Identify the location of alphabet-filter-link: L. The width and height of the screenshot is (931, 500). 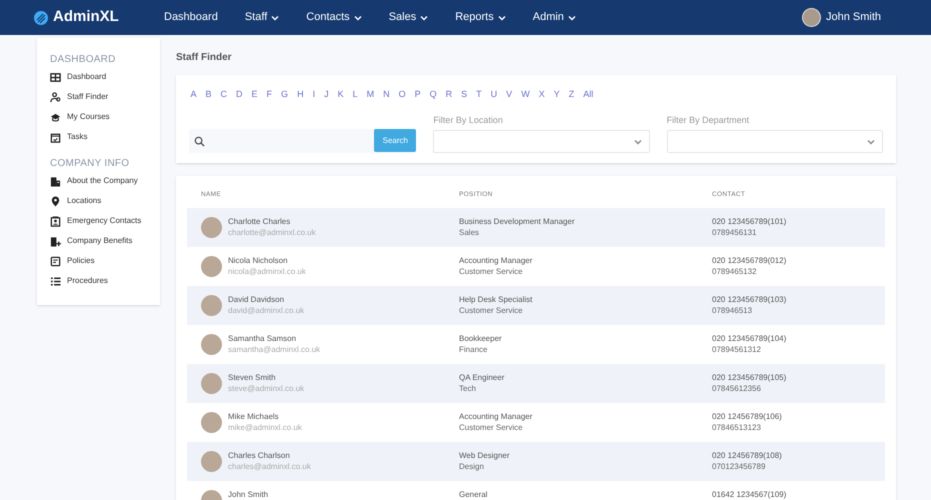
(355, 95).